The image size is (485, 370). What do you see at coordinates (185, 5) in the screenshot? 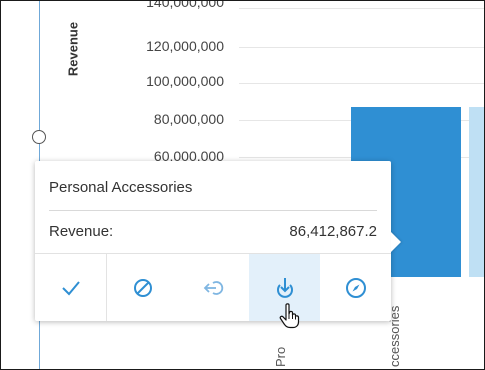
I see `y-tick: 140,000,000` at bounding box center [185, 5].